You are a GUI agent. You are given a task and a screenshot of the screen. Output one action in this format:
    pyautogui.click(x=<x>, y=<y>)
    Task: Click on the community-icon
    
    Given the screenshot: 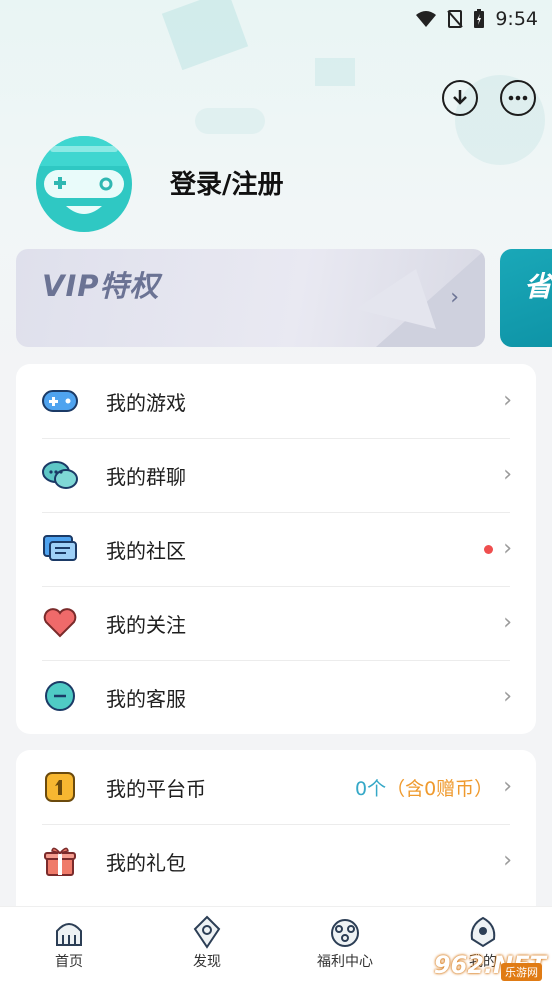 What is the action you would take?
    pyautogui.click(x=60, y=549)
    